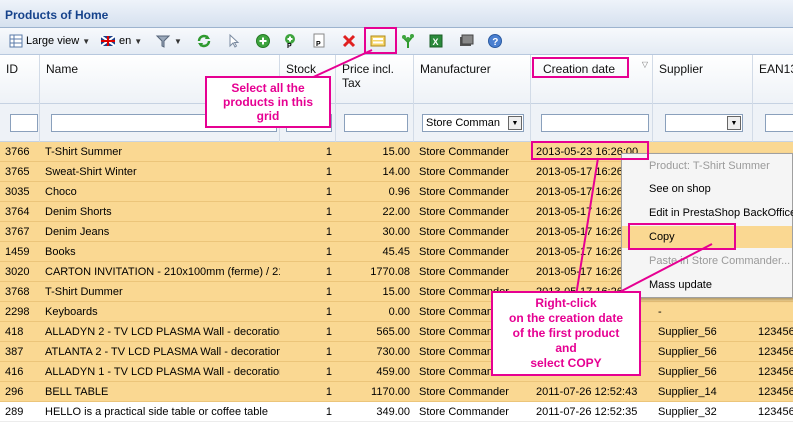 Image resolution: width=793 pixels, height=423 pixels. Describe the element at coordinates (20, 151) in the screenshot. I see `cell-id: 3766` at that location.